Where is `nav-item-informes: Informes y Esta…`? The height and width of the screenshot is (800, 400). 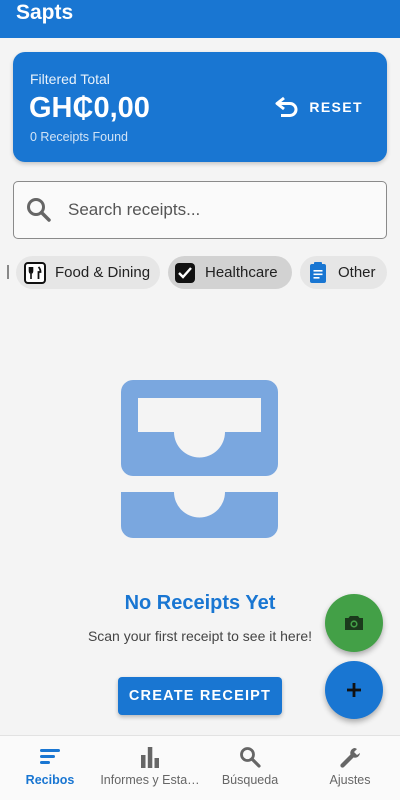 nav-item-informes: Informes y Esta… is located at coordinates (150, 768).